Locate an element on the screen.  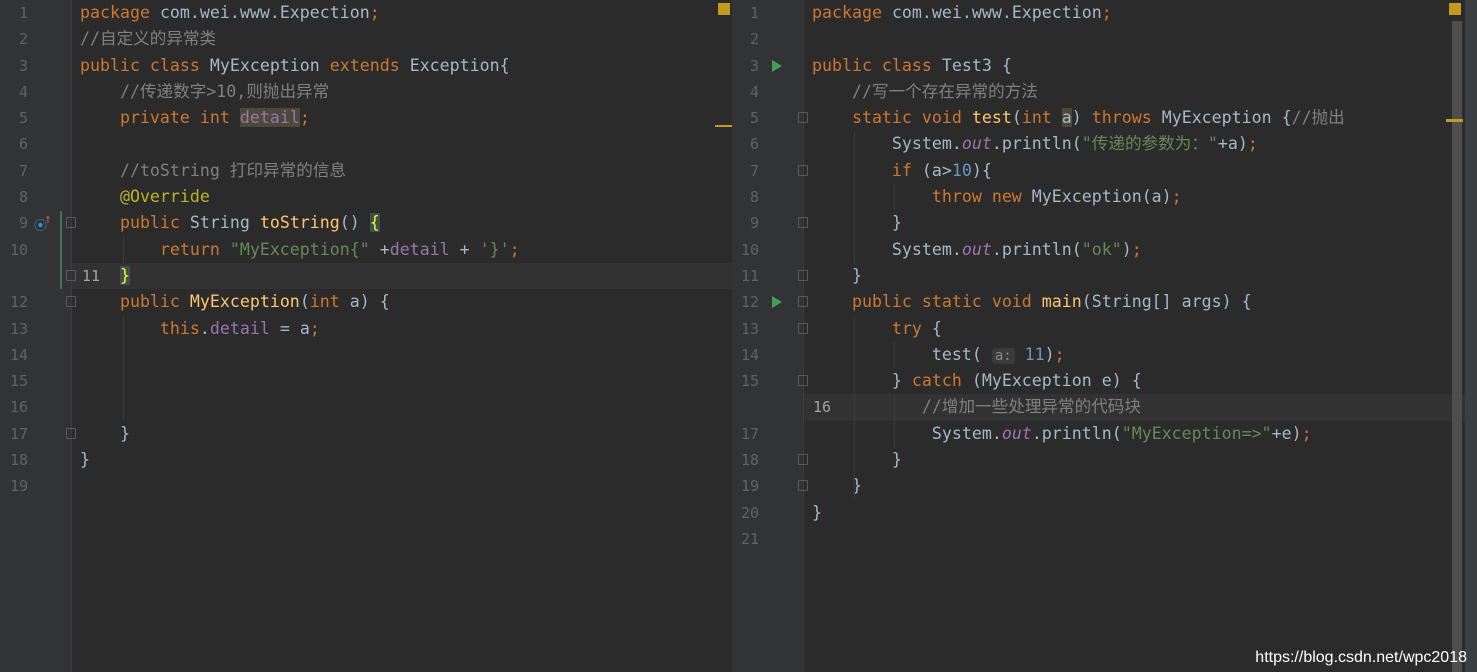
code-text: return "MyException{" +detail + '}'; is located at coordinates (300, 250).